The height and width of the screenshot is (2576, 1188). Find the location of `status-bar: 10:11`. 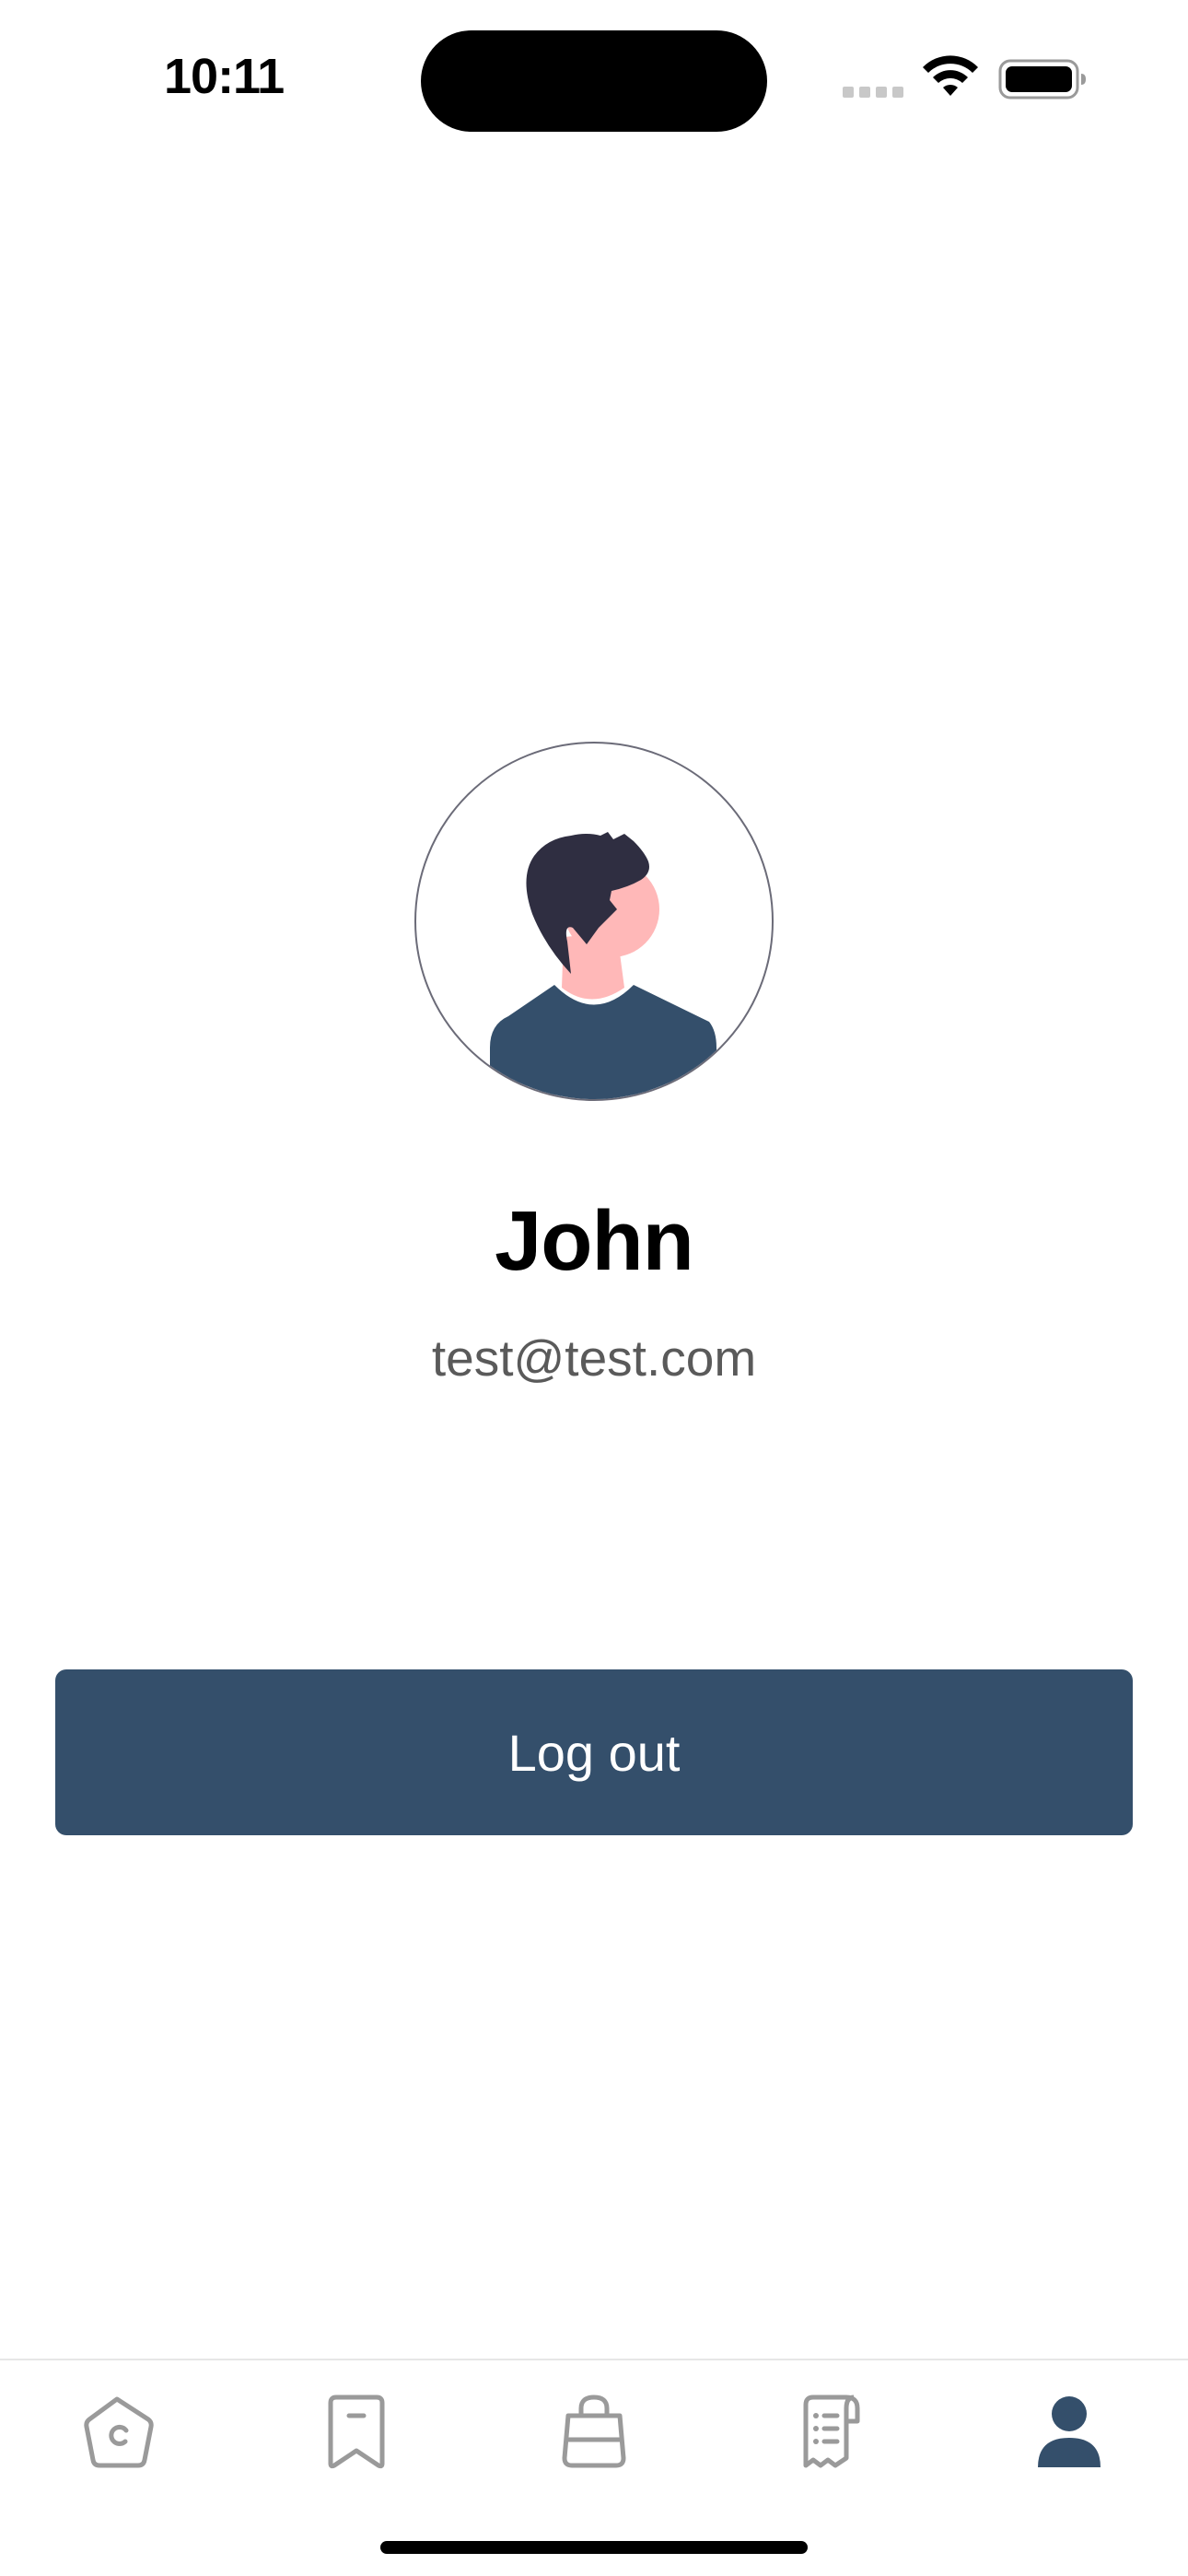

status-bar: 10:11 is located at coordinates (594, 78).